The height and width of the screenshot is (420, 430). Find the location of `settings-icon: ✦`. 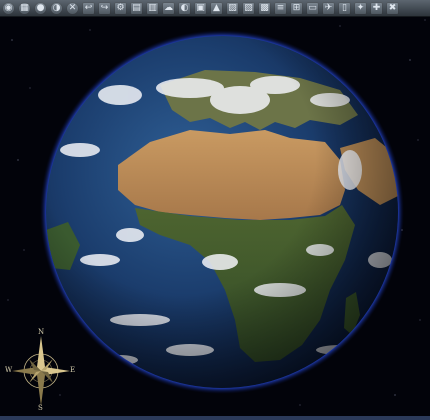

settings-icon: ✦ is located at coordinates (360, 7).